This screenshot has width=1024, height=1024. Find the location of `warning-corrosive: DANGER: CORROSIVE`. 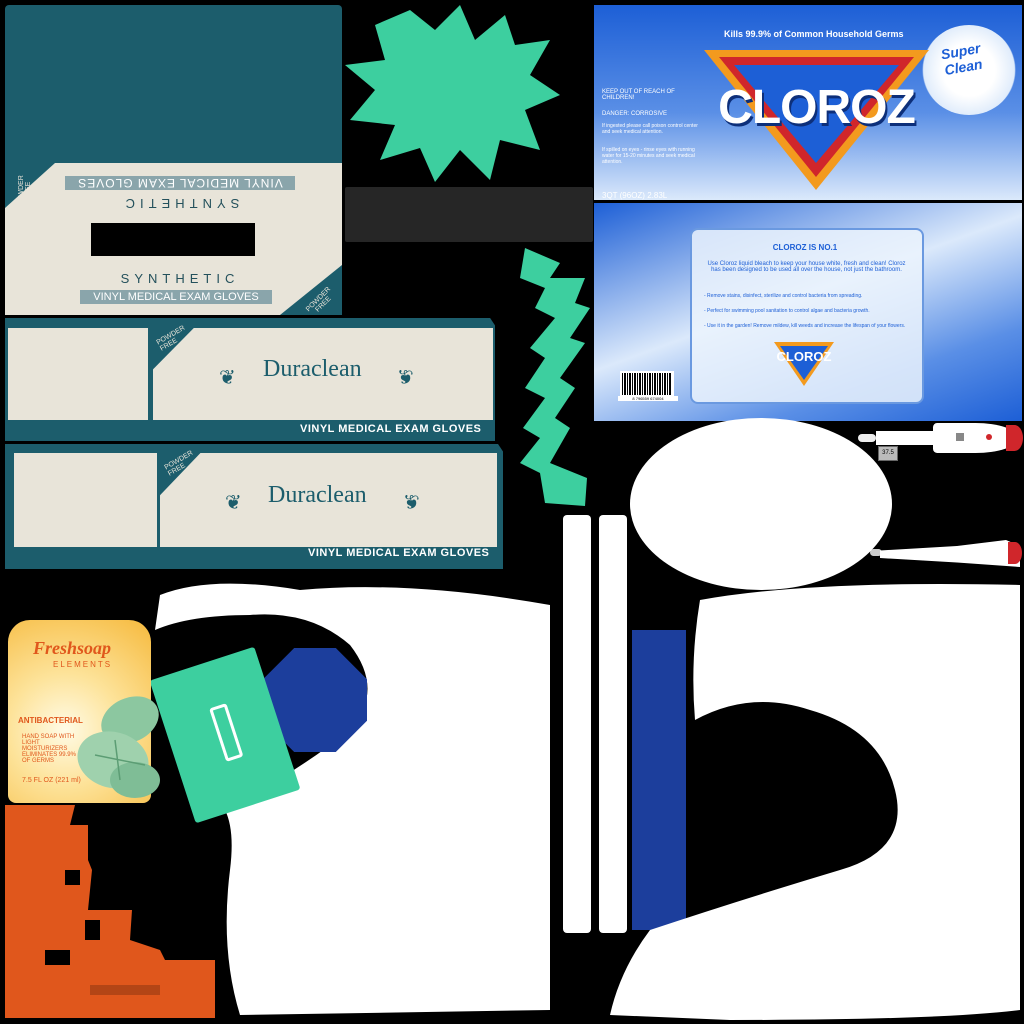

warning-corrosive: DANGER: CORROSIVE is located at coordinates (635, 114).